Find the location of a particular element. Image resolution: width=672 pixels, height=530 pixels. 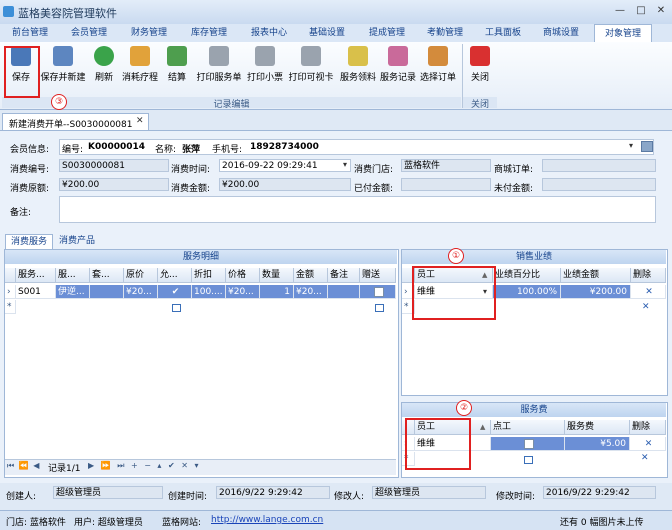

tab-inventory: 库存管理 is located at coordinates (209, 33).